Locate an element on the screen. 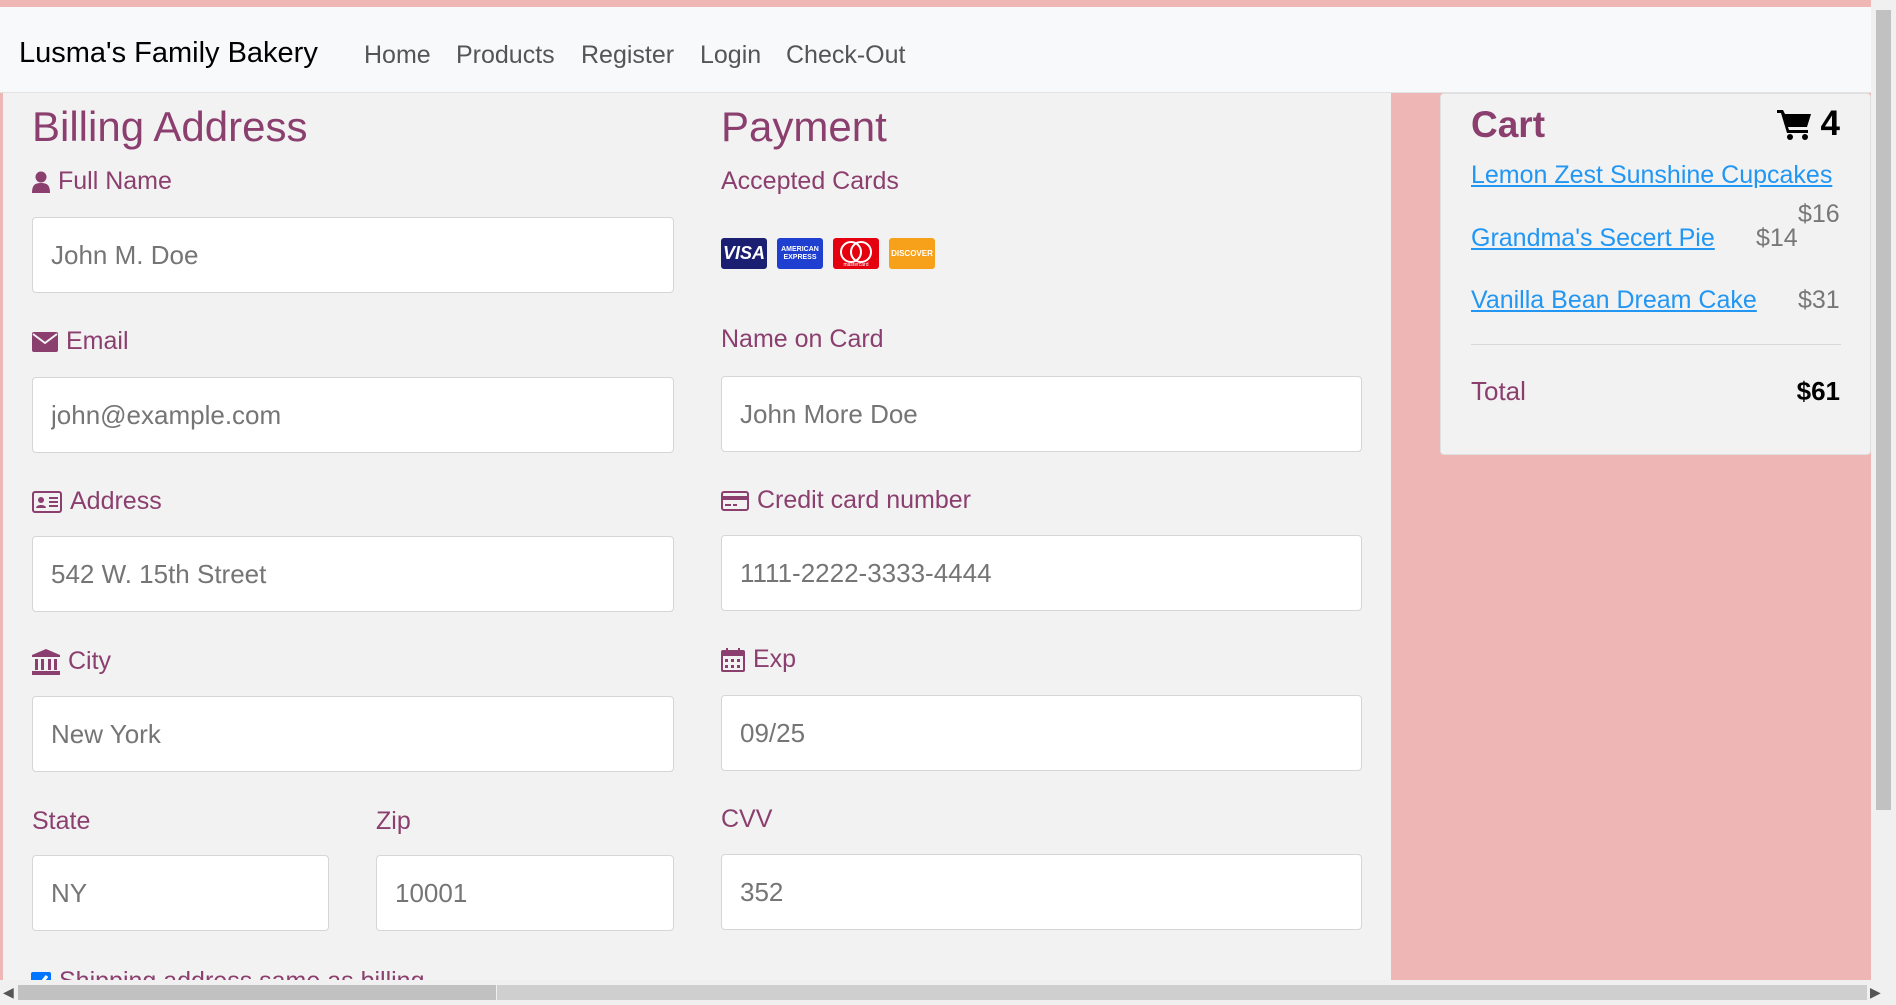 This screenshot has height=1005, width=1896. name-on-card-label: Name on Card is located at coordinates (802, 339).